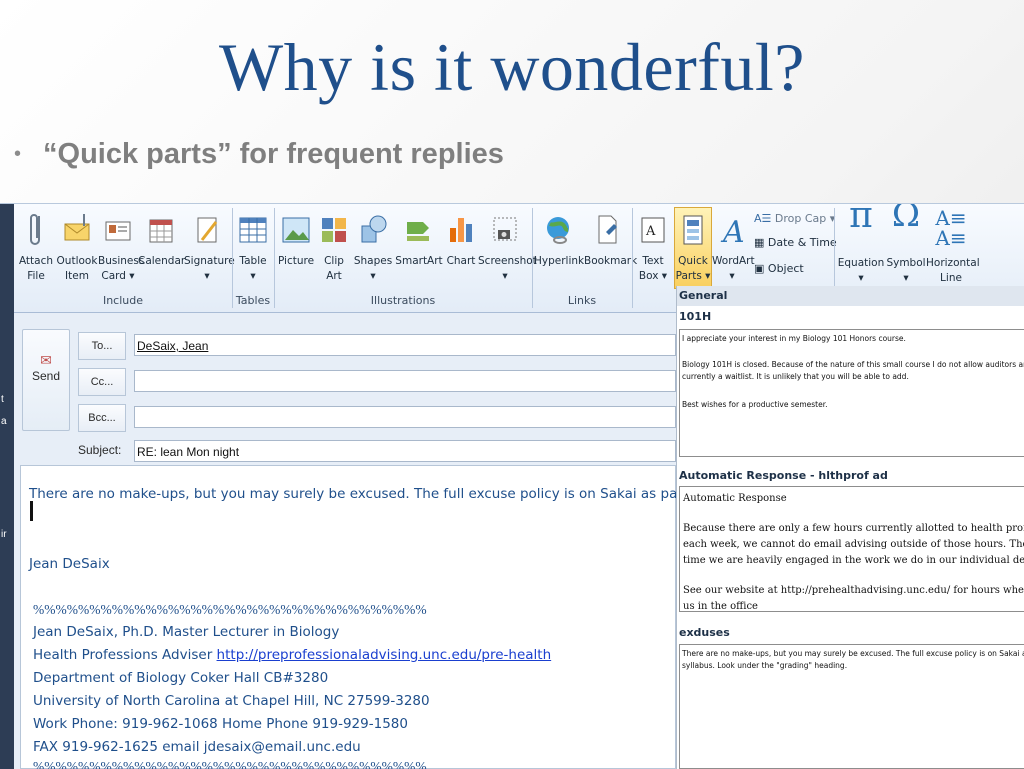  Describe the element at coordinates (100, 450) in the screenshot. I see `subject-label: Subject:` at that location.